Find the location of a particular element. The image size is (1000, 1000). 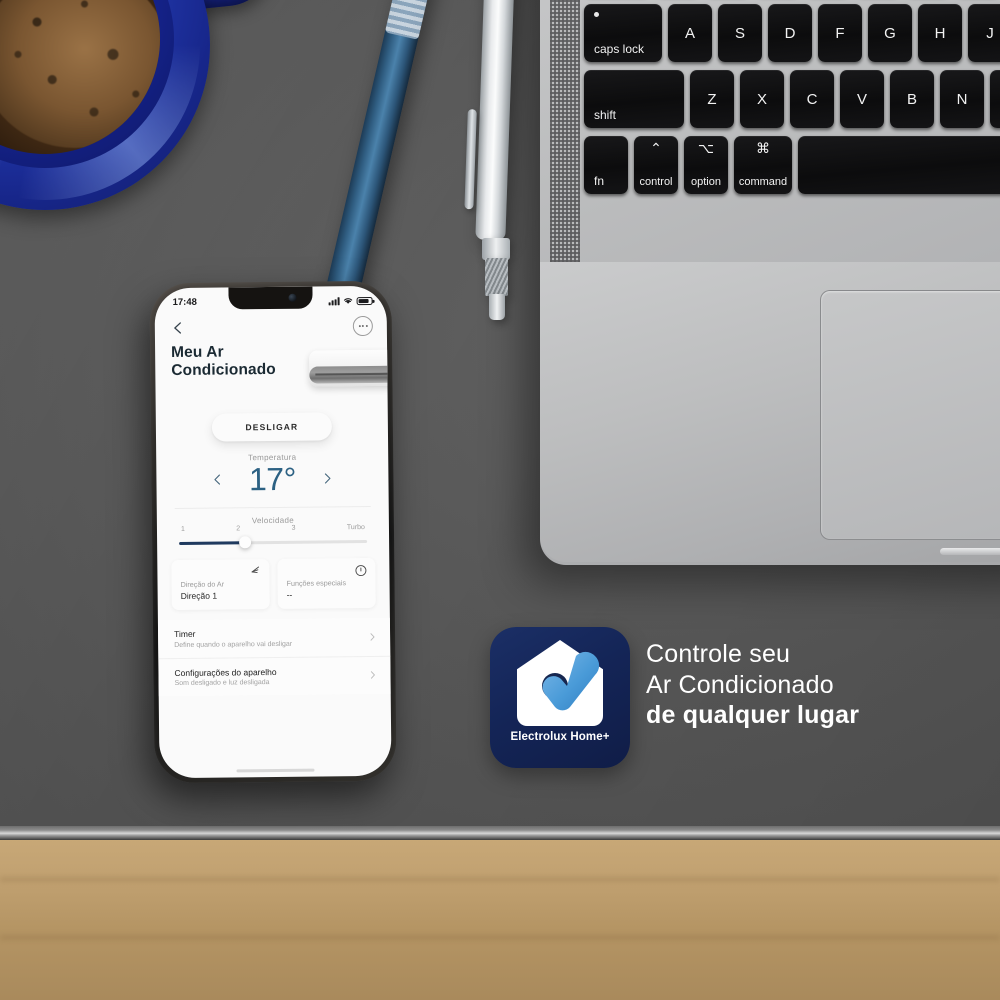

tagline-line-2: Ar Condicionado is located at coordinates (740, 684).